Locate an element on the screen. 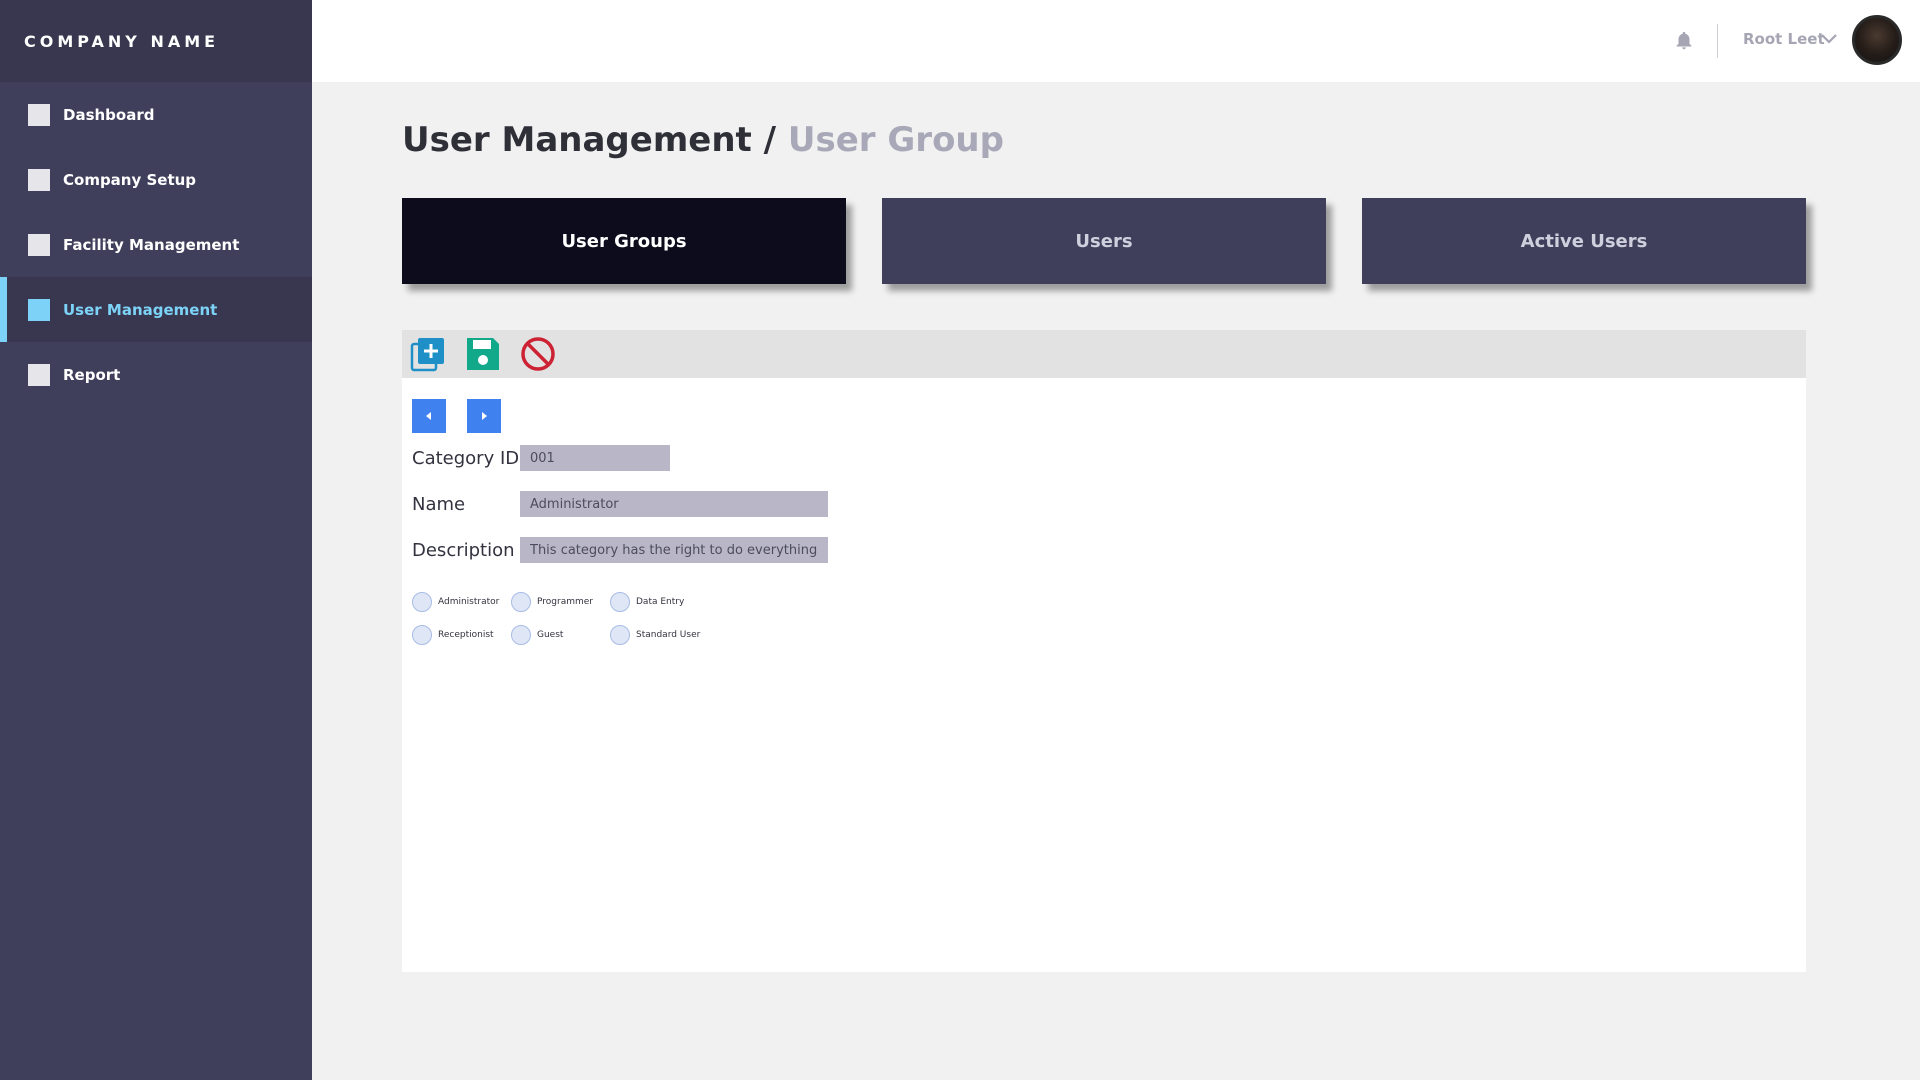 The height and width of the screenshot is (1080, 1920). bell-icon is located at coordinates (1684, 41).